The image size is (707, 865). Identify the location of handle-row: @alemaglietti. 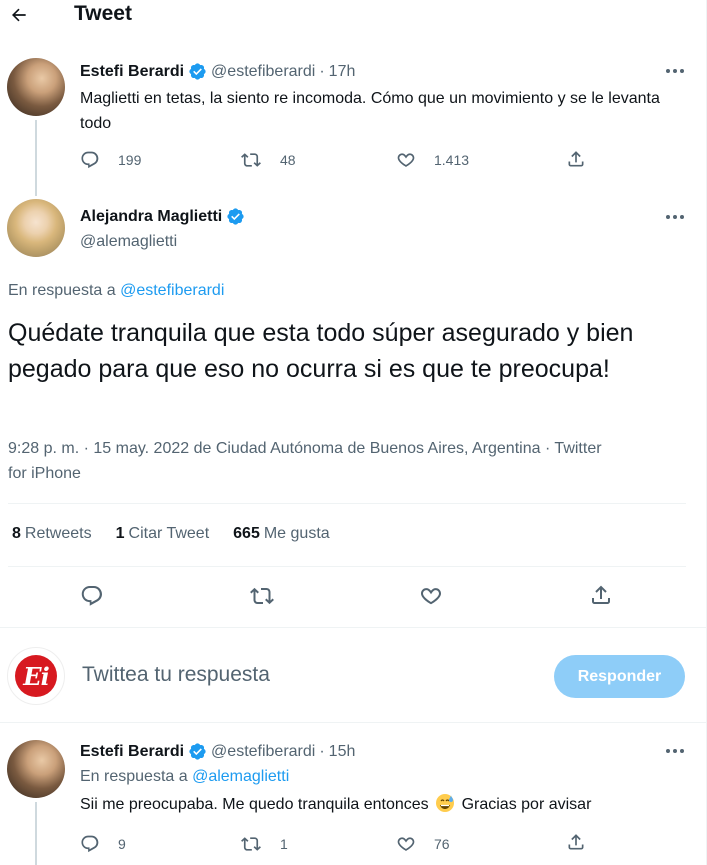
(128, 242).